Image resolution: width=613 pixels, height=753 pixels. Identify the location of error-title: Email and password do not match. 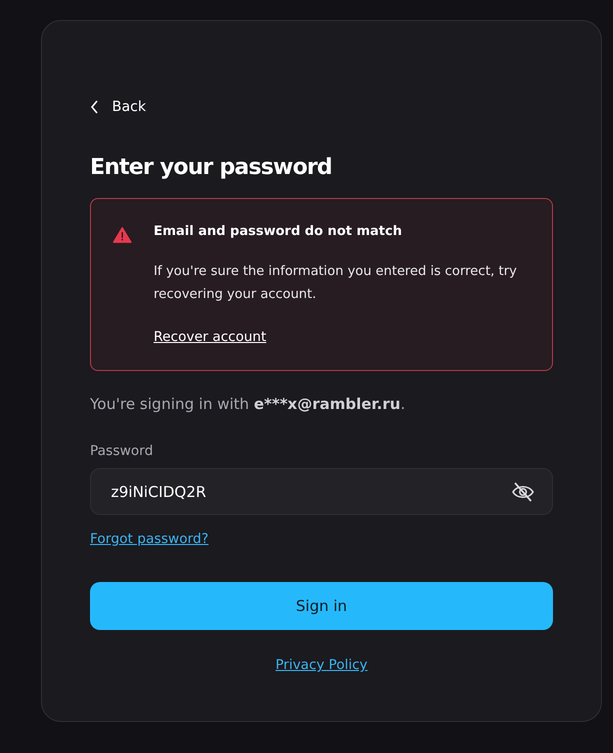
(278, 231).